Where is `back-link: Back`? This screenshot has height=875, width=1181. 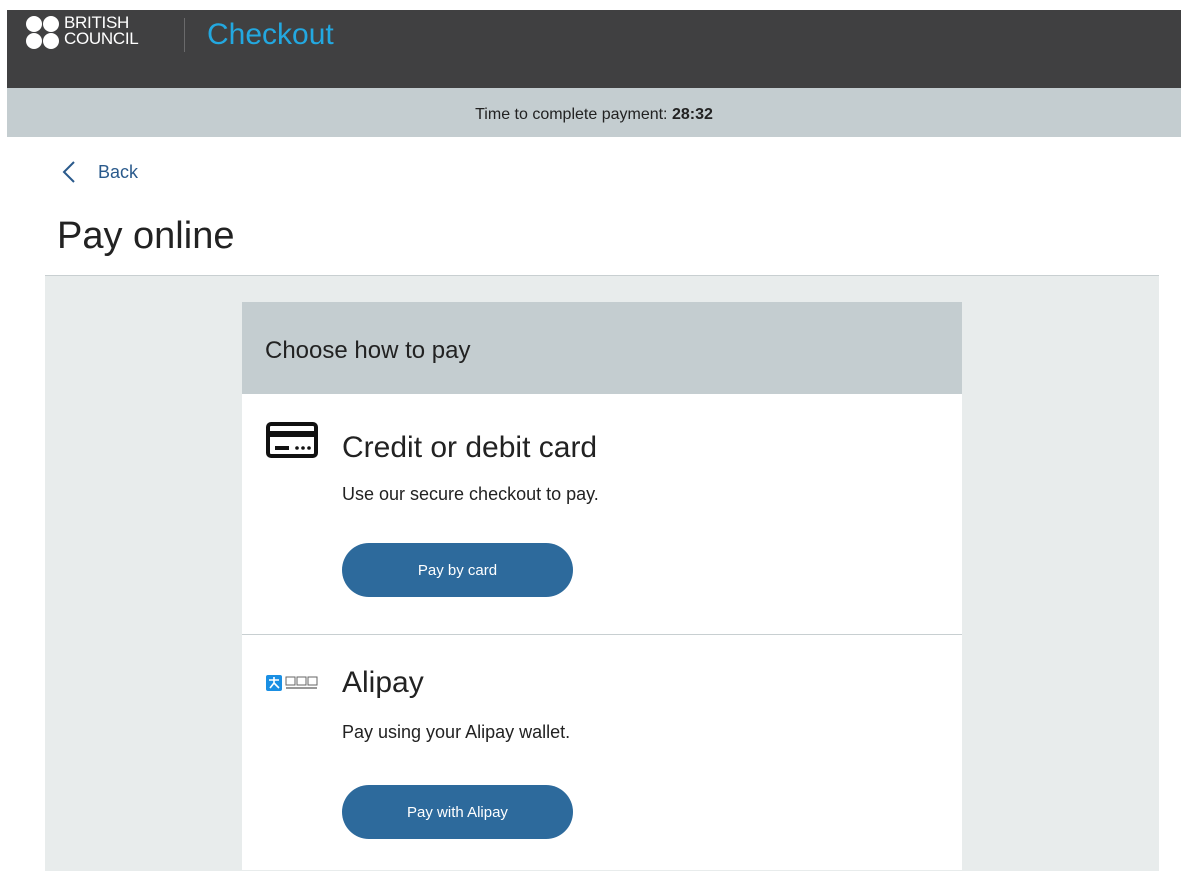 back-link: Back is located at coordinates (100, 172).